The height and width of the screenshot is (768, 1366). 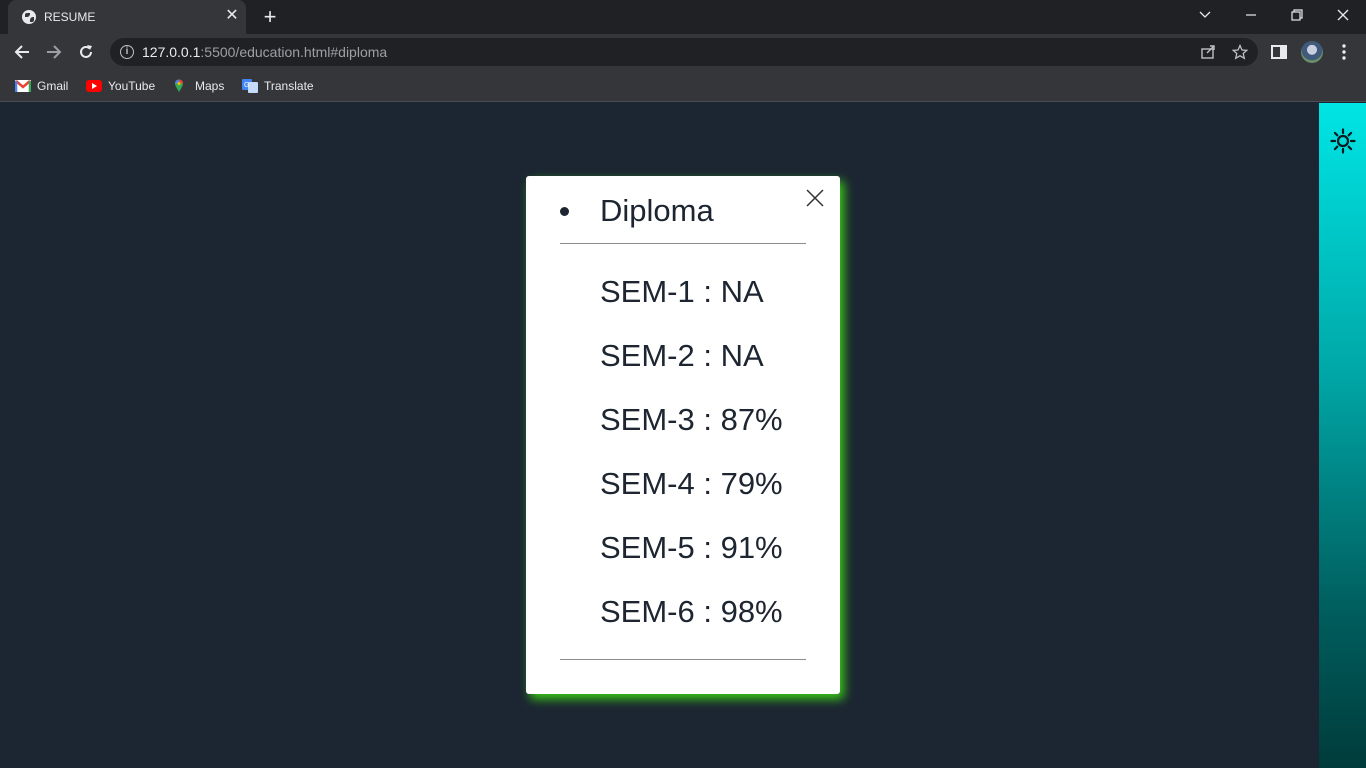 What do you see at coordinates (1343, 141) in the screenshot?
I see `sun-icon` at bounding box center [1343, 141].